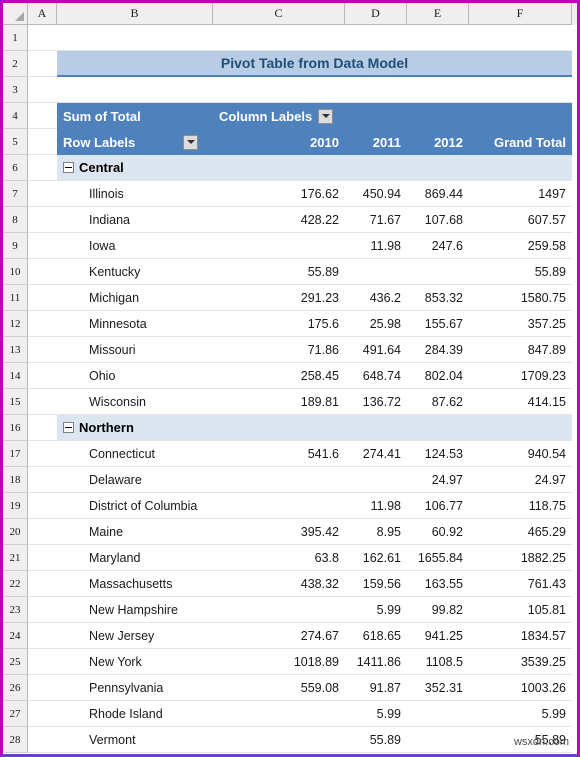  What do you see at coordinates (279, 350) in the screenshot?
I see `data-value: 71.86` at bounding box center [279, 350].